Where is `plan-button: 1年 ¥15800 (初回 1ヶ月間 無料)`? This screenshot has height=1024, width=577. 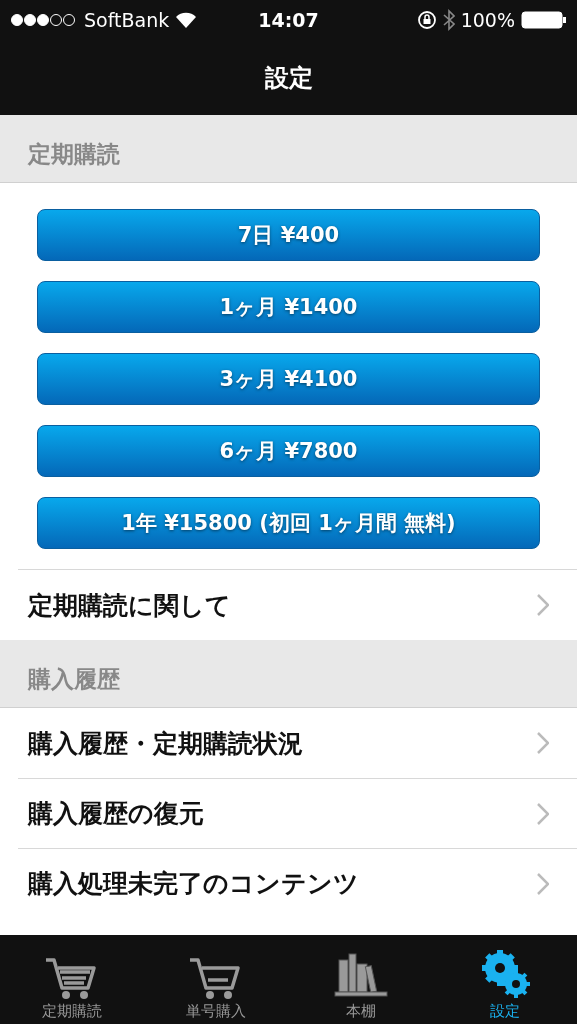 plan-button: 1年 ¥15800 (初回 1ヶ月間 無料) is located at coordinates (288, 523).